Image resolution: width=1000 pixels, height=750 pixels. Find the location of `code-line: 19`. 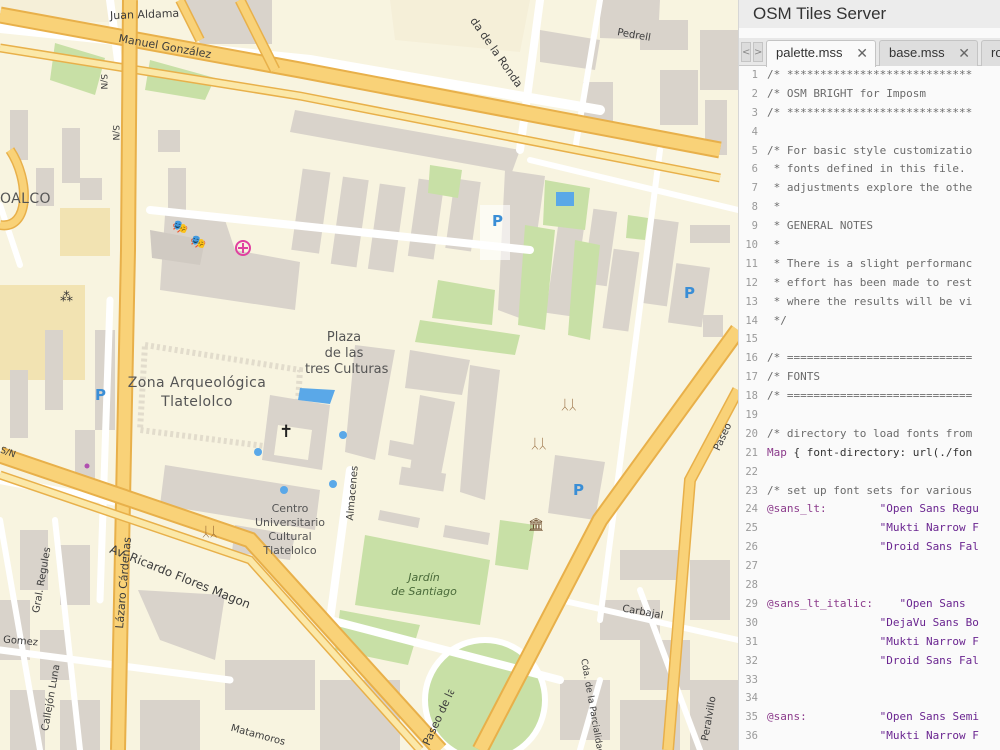

code-line: 19 is located at coordinates (869, 415).